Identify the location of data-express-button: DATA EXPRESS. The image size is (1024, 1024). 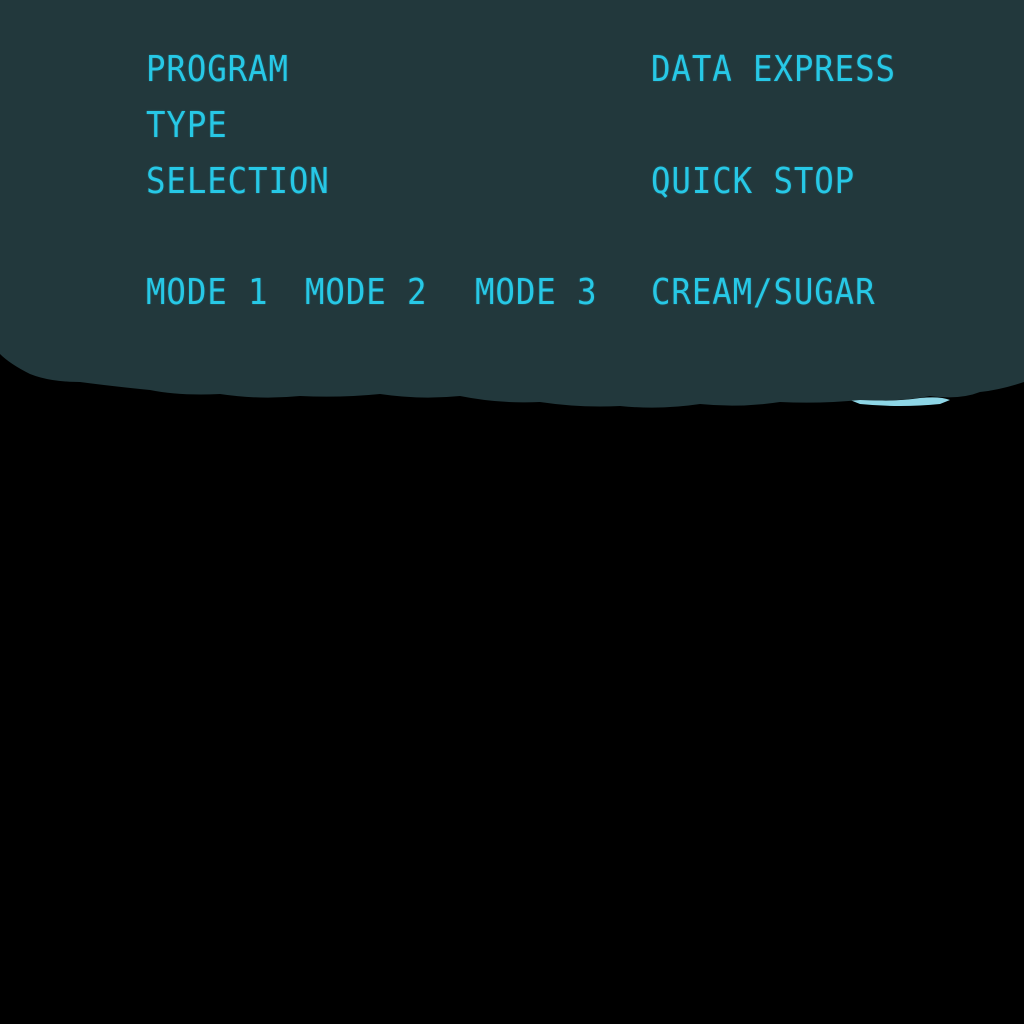
(773, 70).